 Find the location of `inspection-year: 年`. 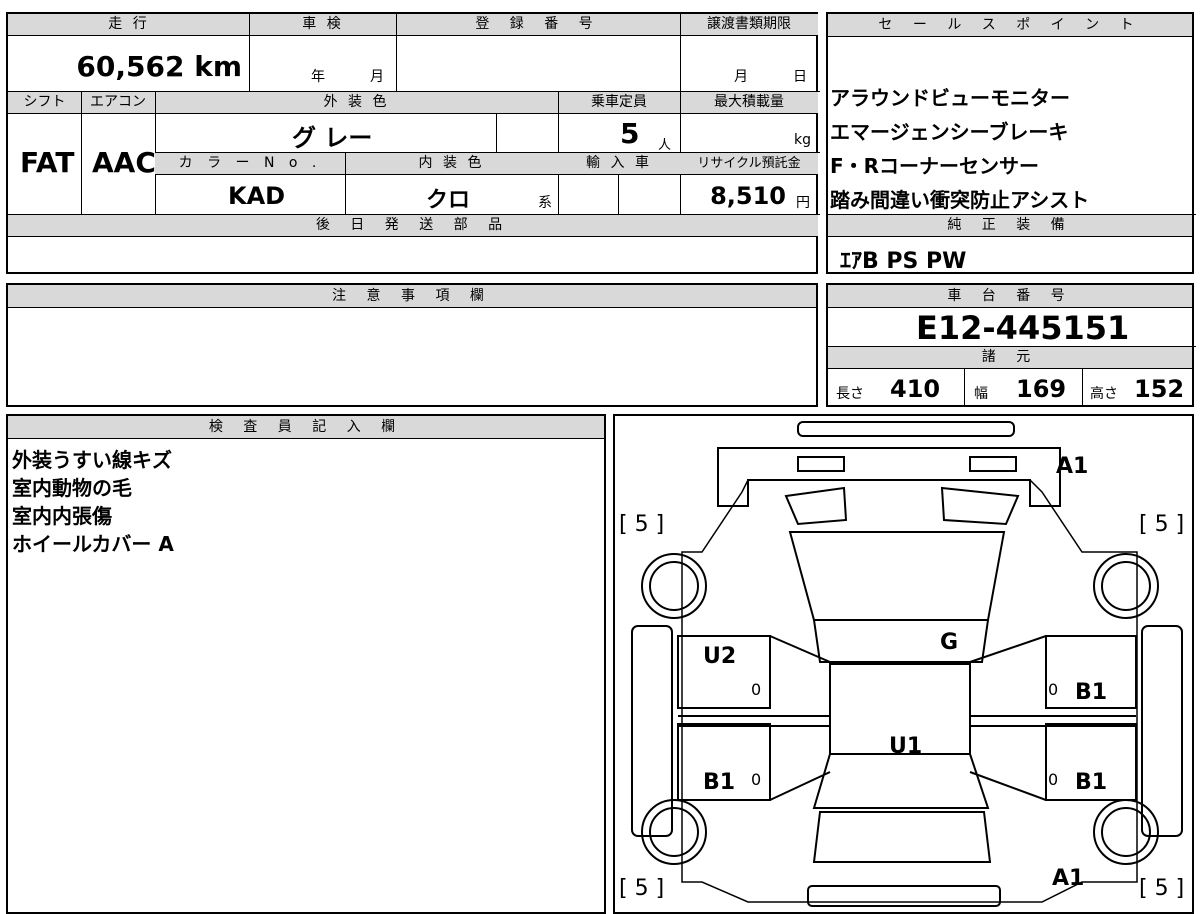

inspection-year: 年 is located at coordinates (318, 77).